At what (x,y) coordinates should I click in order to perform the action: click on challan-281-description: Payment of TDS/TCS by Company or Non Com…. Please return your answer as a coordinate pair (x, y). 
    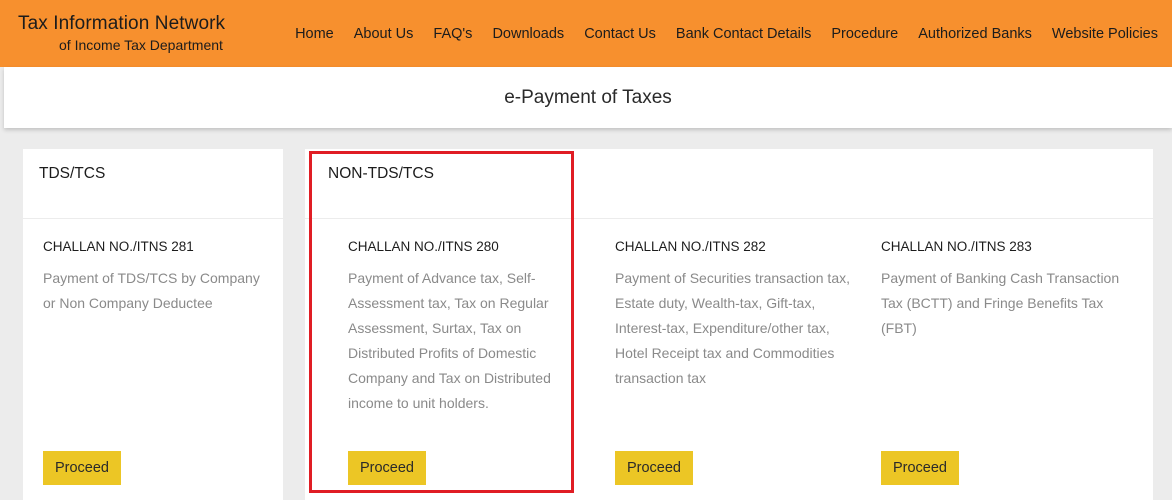
    Looking at the image, I should click on (151, 290).